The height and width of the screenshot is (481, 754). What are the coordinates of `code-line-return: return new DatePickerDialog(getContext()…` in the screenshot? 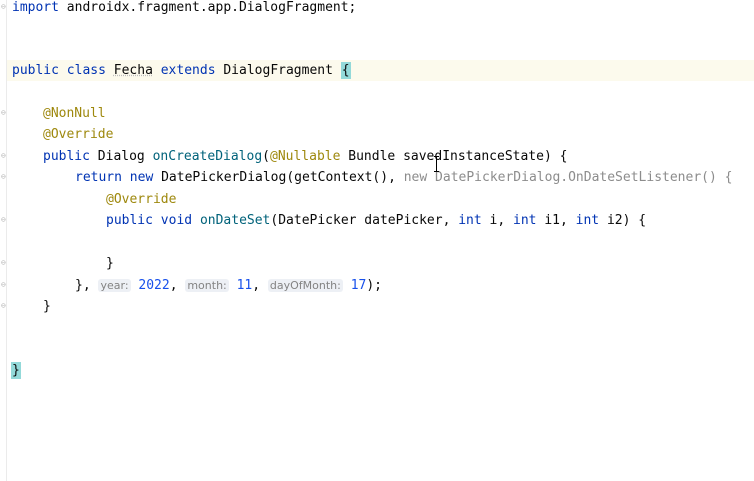 It's located at (403, 177).